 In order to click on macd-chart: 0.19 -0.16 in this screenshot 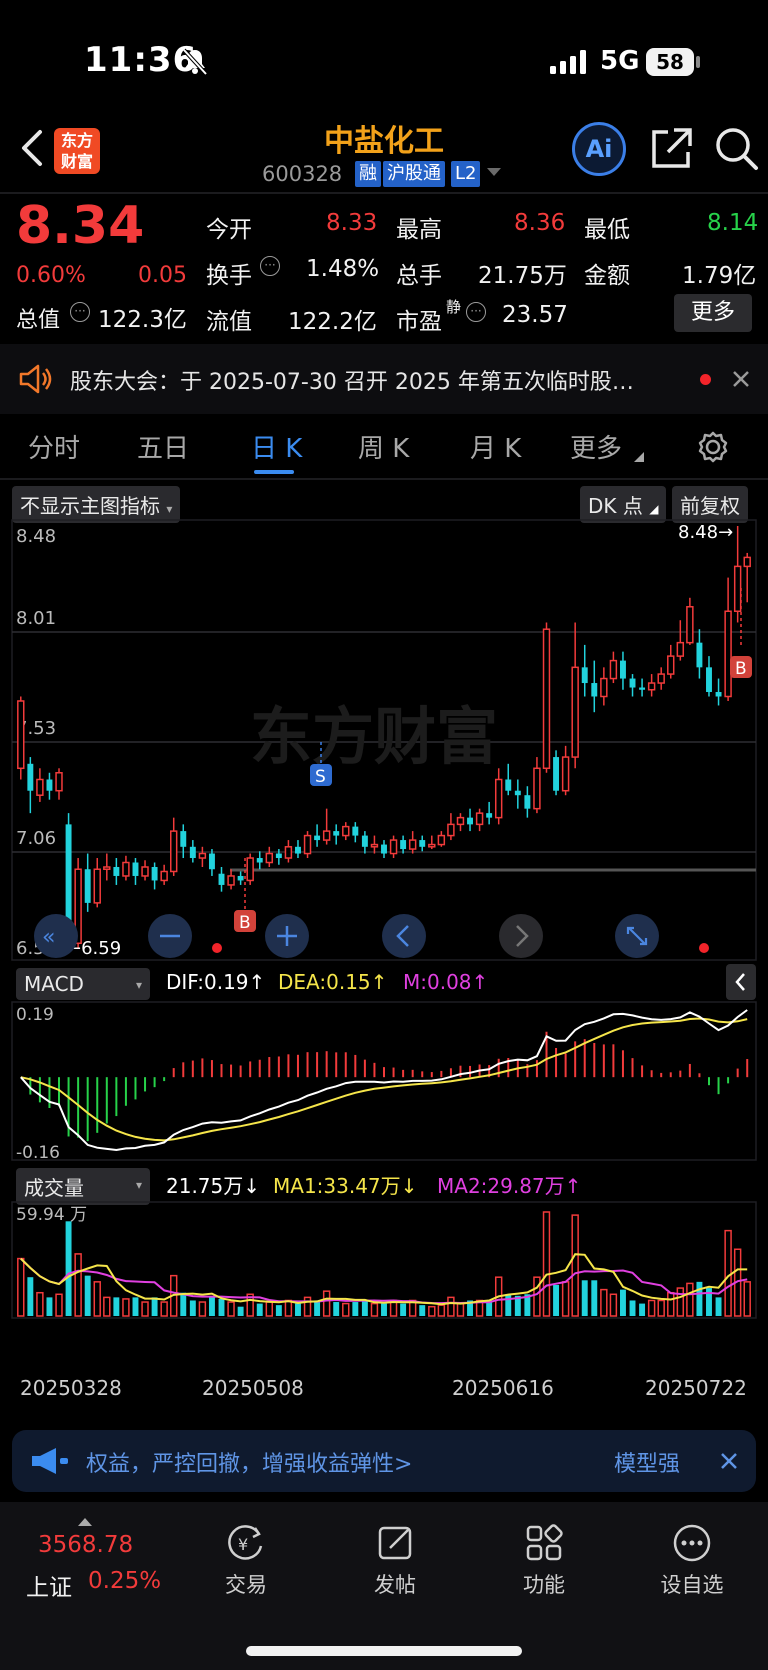, I will do `click(384, 1082)`.